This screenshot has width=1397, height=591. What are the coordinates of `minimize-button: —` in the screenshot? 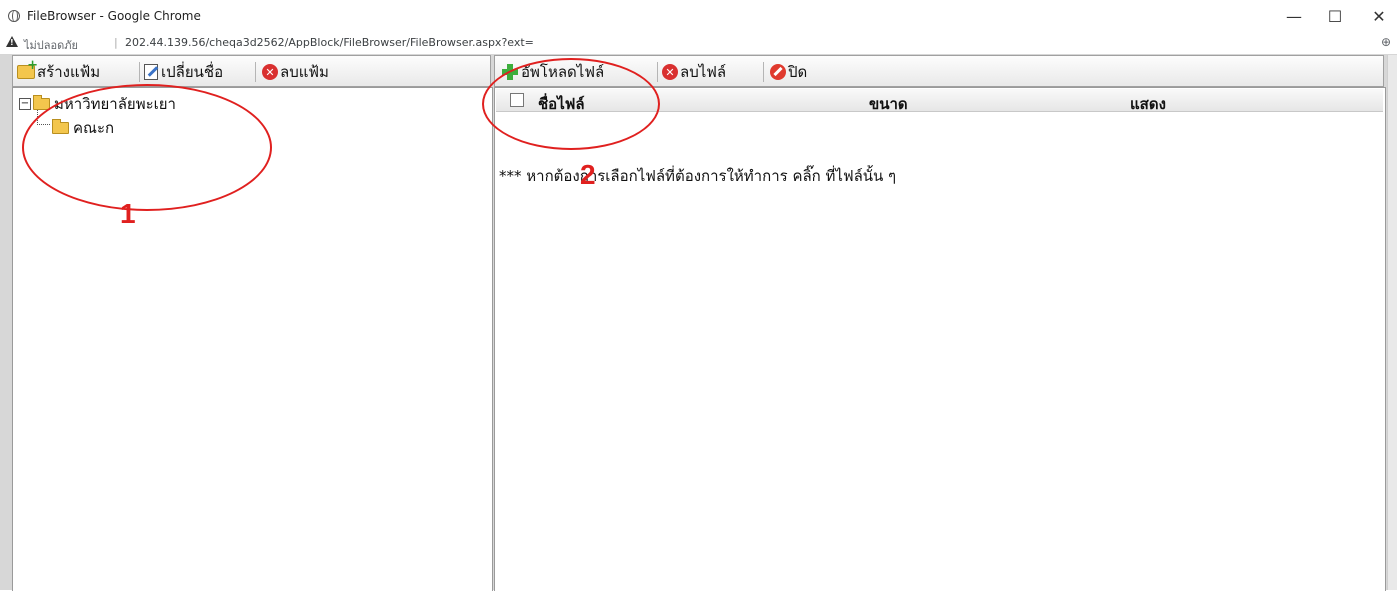 It's located at (1294, 17).